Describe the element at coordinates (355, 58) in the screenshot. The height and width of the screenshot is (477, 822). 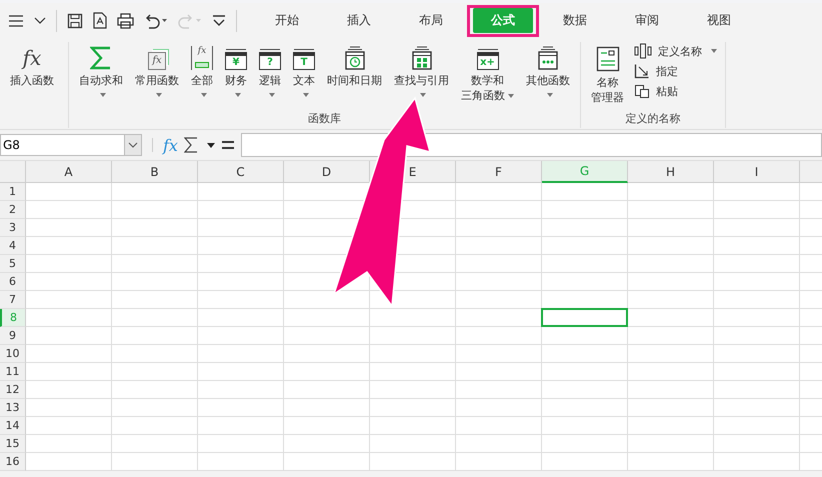
I see `clock-book-icon` at that location.